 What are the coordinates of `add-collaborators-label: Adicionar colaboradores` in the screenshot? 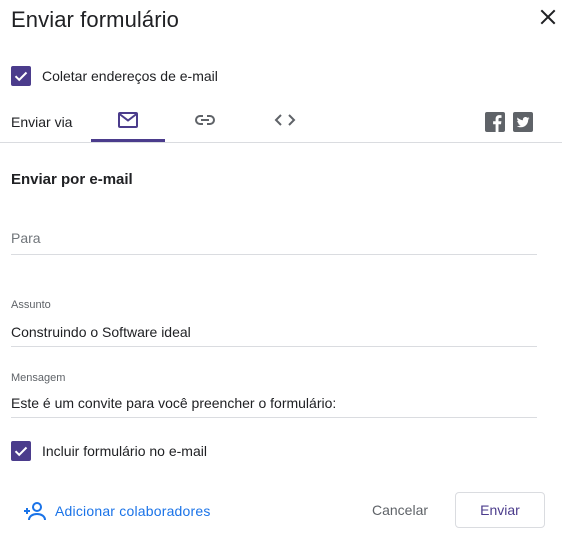 It's located at (133, 511).